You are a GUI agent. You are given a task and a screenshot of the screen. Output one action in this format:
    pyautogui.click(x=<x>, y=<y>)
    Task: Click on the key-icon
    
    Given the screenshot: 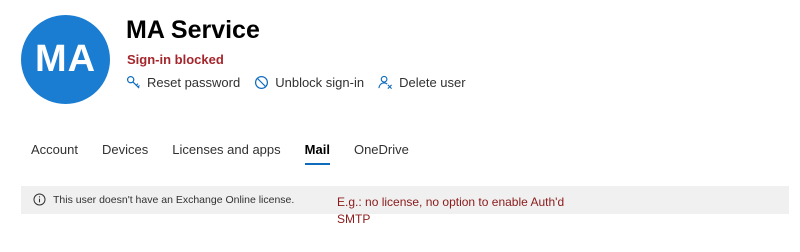 What is the action you would take?
    pyautogui.click(x=133, y=82)
    